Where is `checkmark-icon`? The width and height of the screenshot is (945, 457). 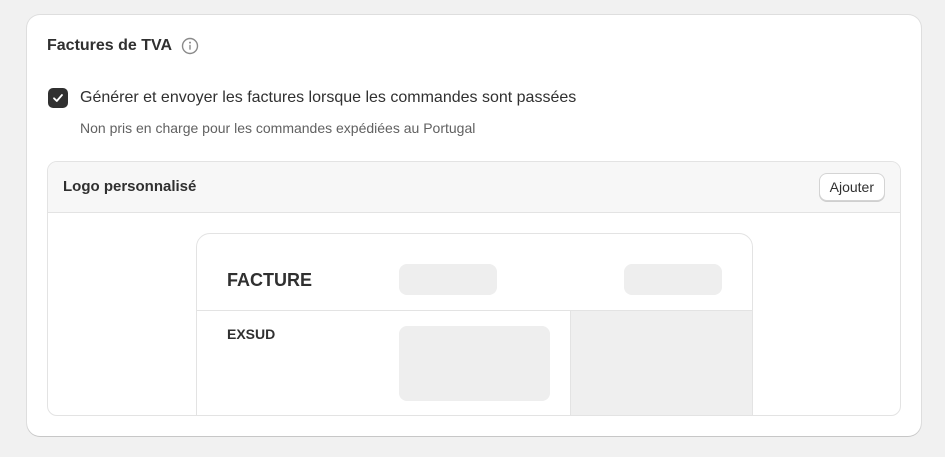
checkmark-icon is located at coordinates (58, 98).